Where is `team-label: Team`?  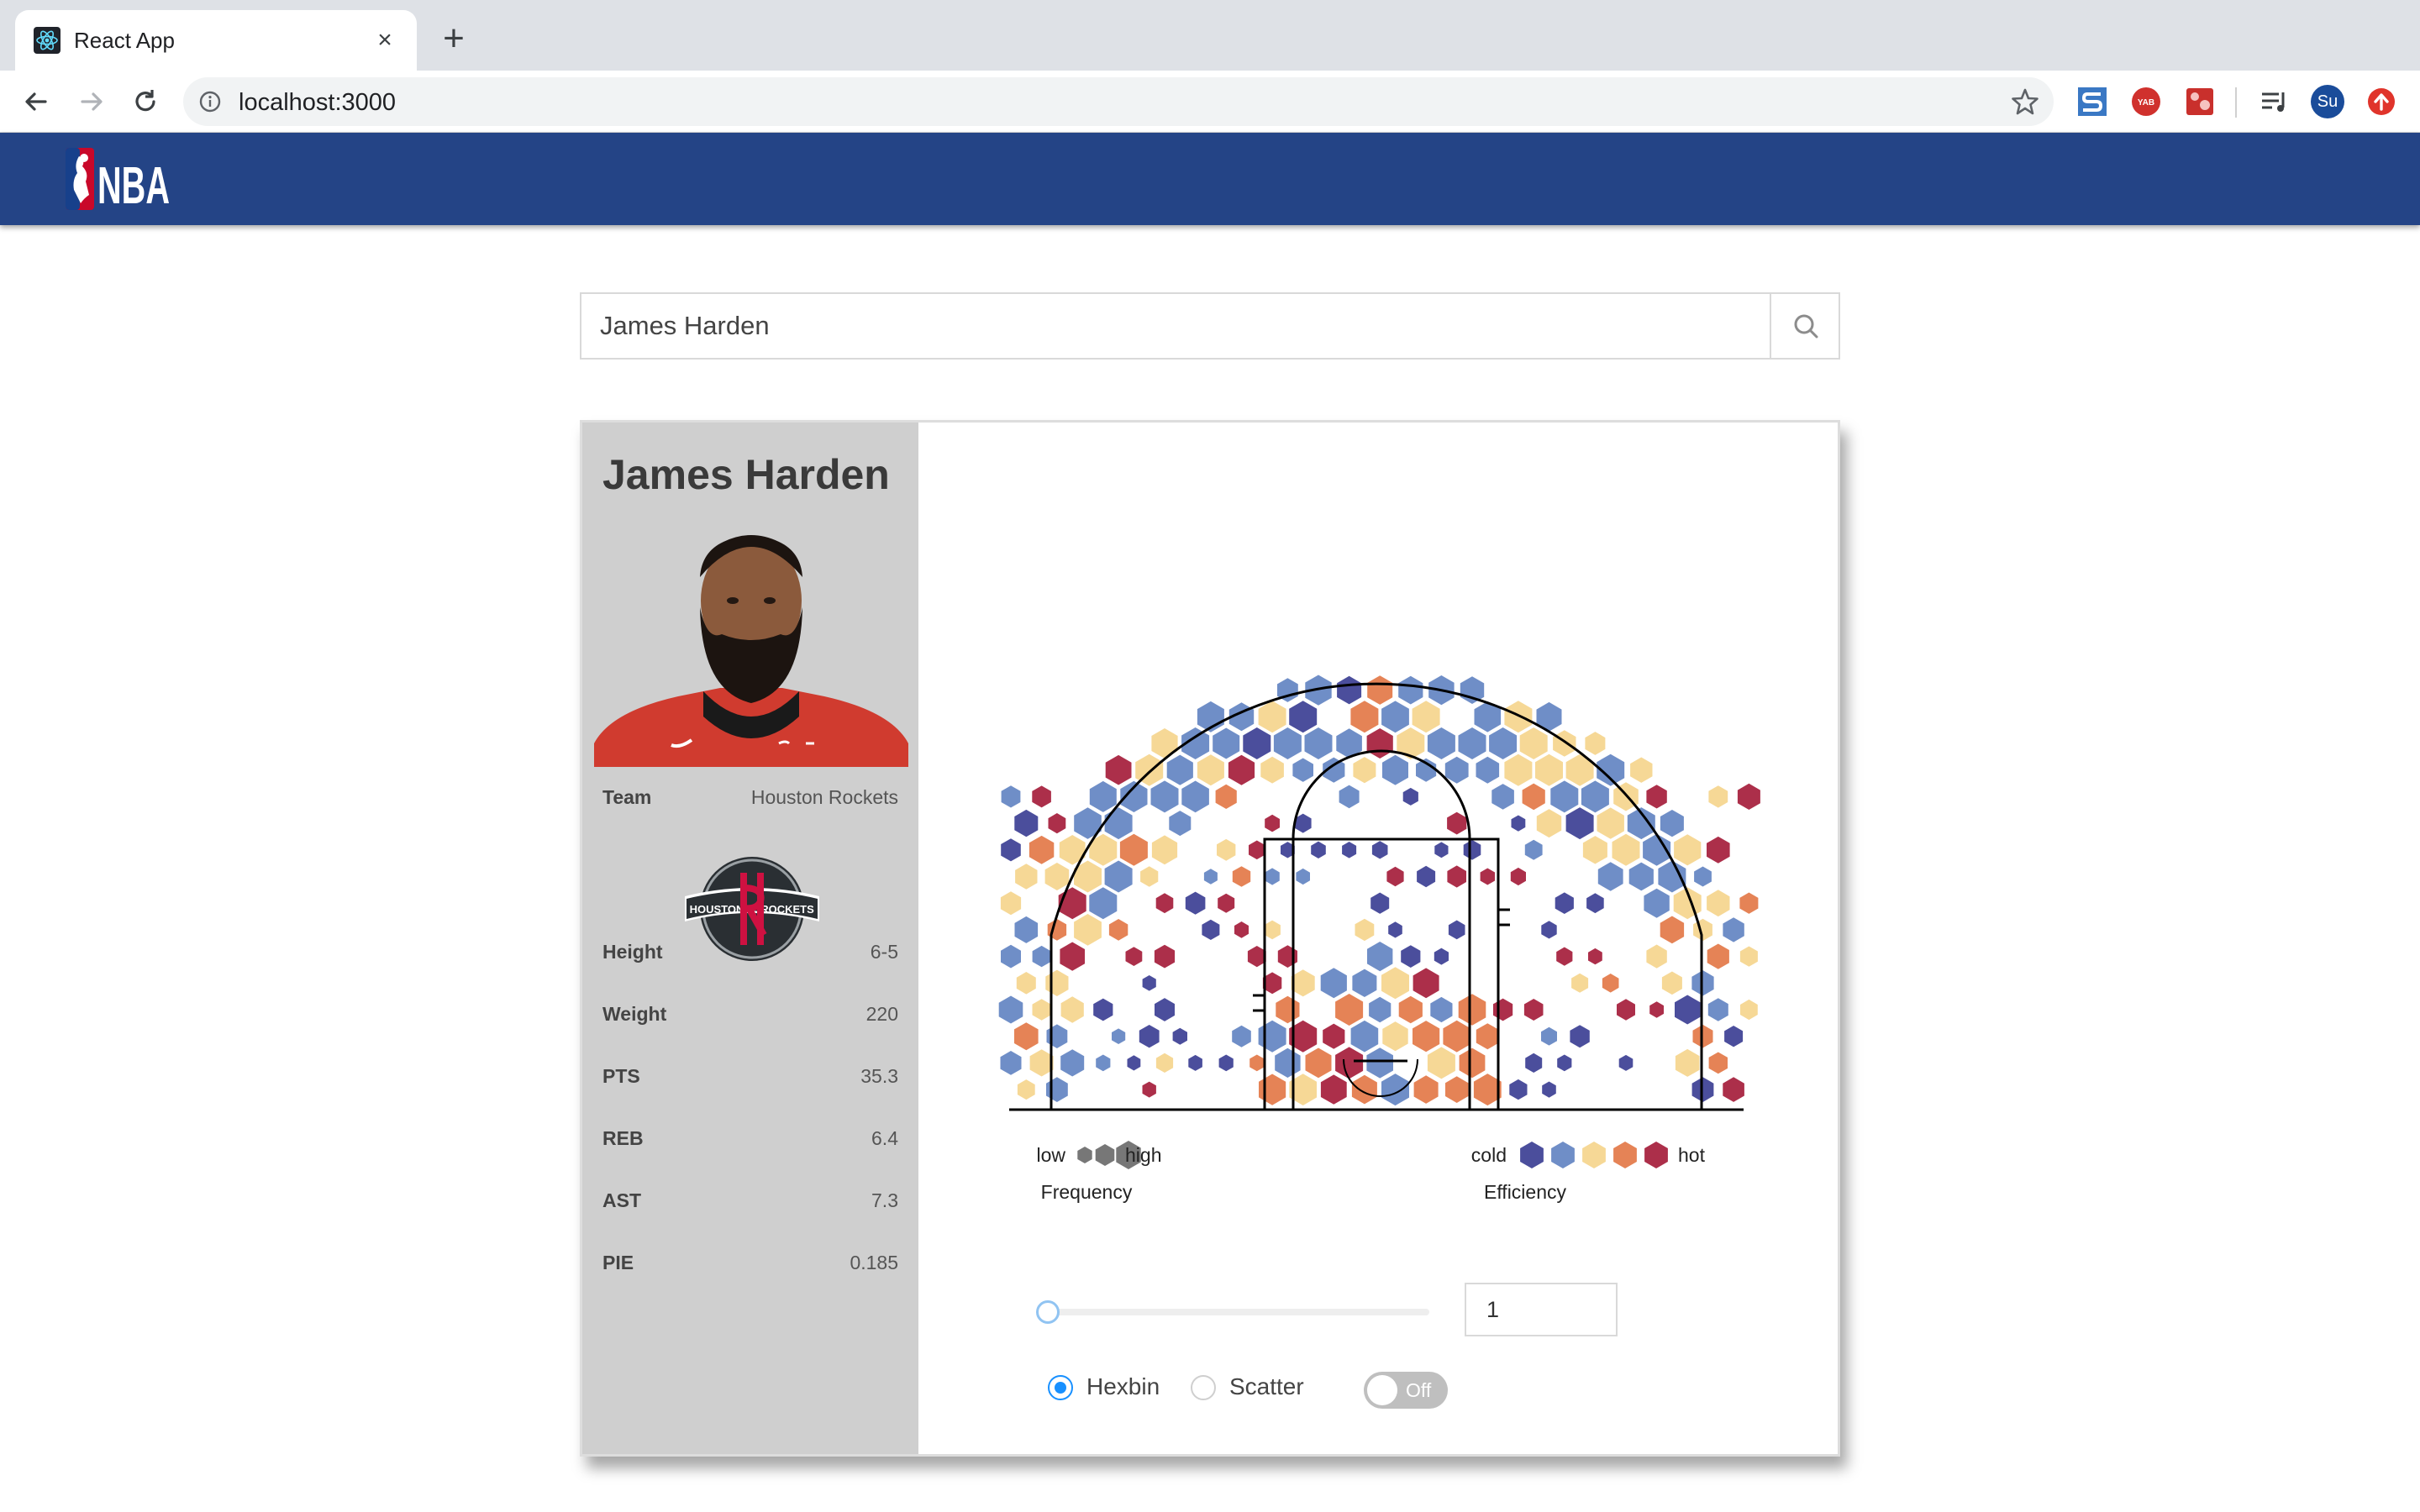
team-label: Team is located at coordinates (627, 797).